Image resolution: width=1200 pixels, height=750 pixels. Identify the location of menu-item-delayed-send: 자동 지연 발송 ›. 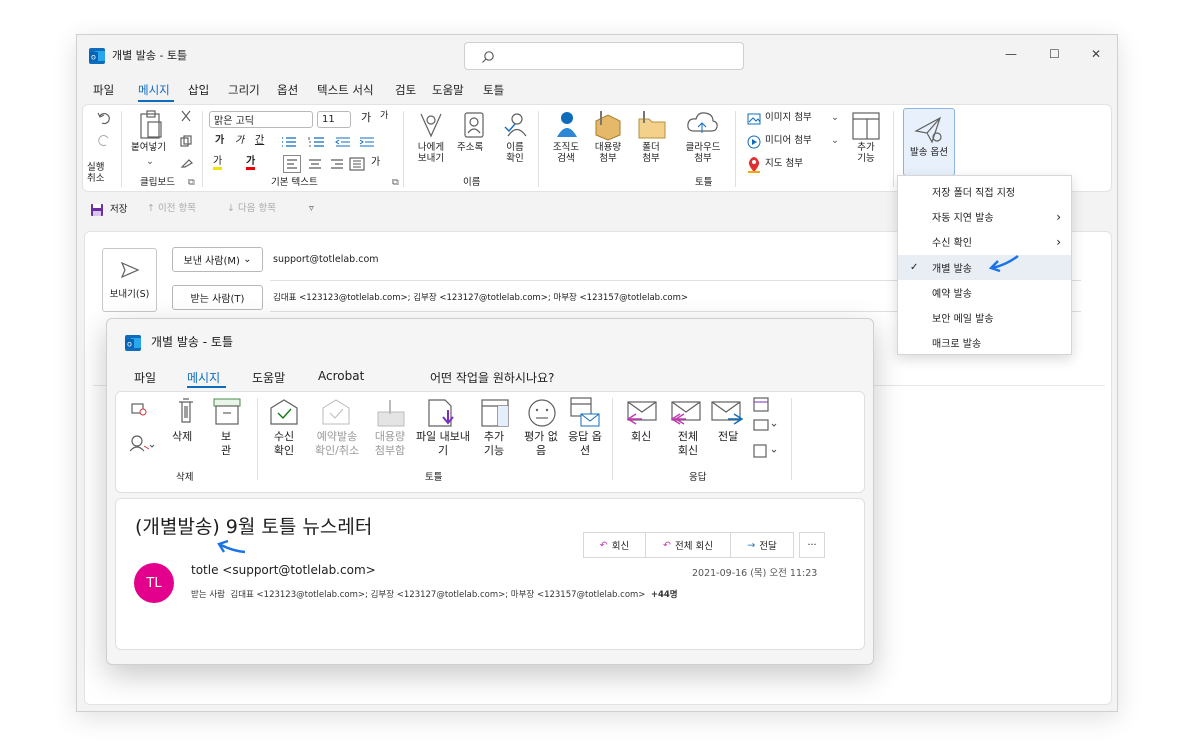
(984, 216).